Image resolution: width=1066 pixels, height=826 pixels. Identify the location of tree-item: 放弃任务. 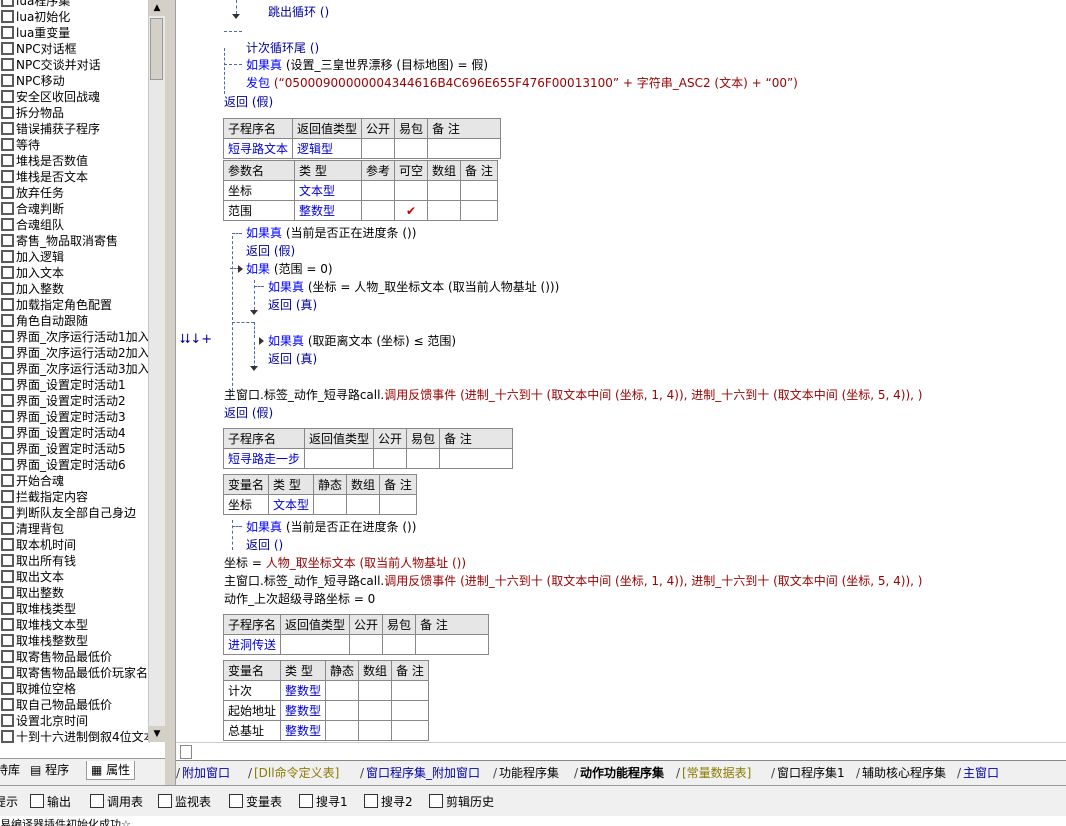
(74, 193).